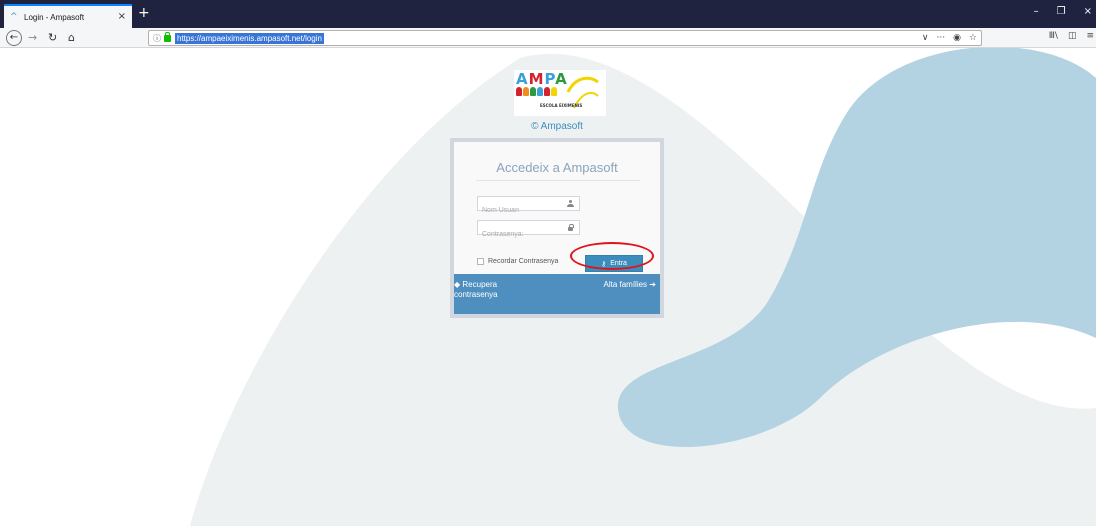 The image size is (1096, 526). Describe the element at coordinates (570, 203) in the screenshot. I see `user-icon` at that location.